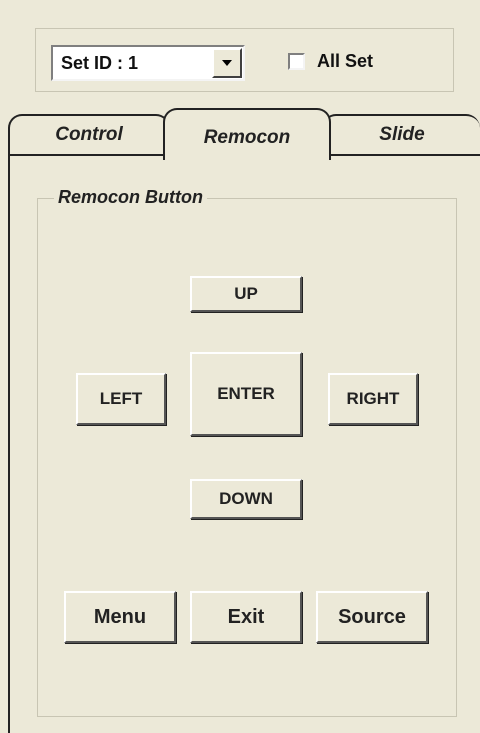 The height and width of the screenshot is (733, 480). I want to click on set-id-group: Set ID : 1 All Set, so click(244, 60).